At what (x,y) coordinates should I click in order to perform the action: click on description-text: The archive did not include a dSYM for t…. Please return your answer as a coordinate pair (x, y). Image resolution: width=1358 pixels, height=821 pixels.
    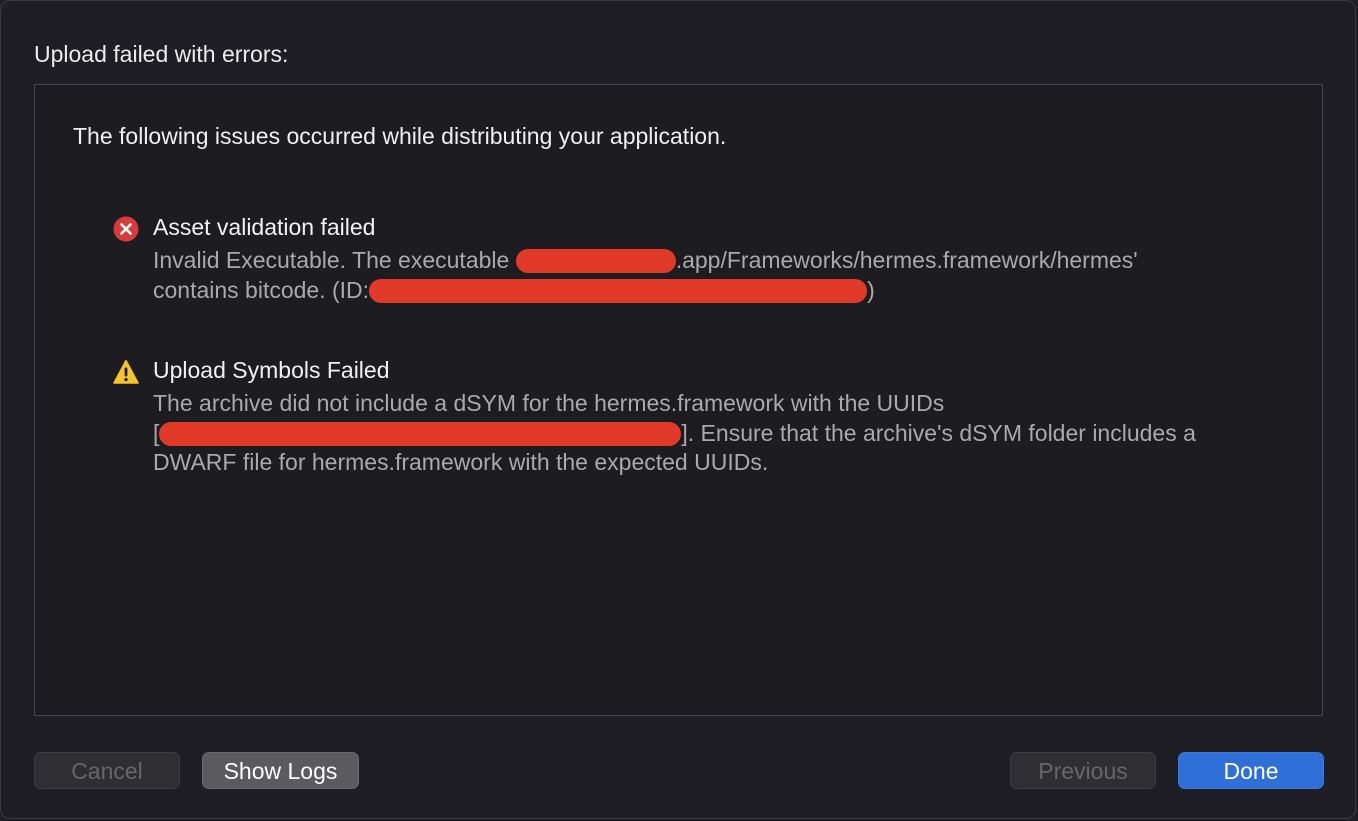
    Looking at the image, I should click on (549, 403).